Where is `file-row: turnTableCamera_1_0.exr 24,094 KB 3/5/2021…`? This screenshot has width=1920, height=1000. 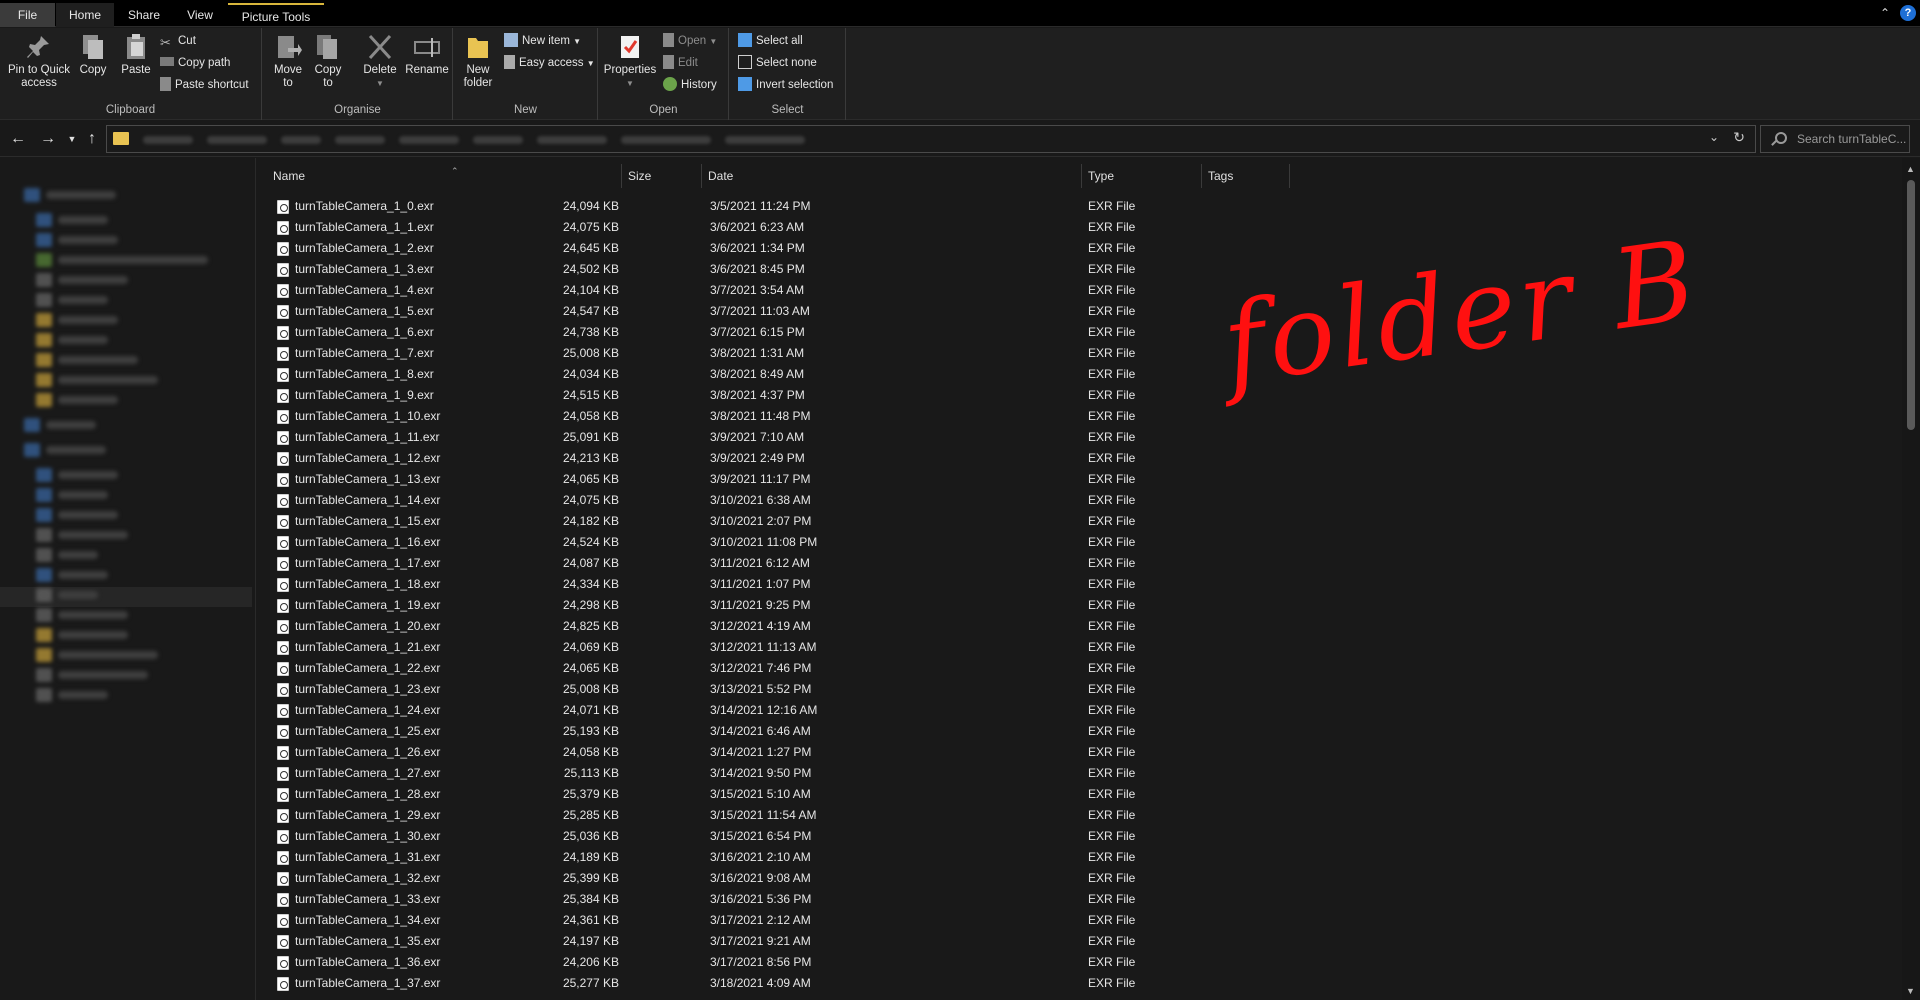 file-row: turnTableCamera_1_0.exr 24,094 KB 3/5/2021… is located at coordinates (1079, 206).